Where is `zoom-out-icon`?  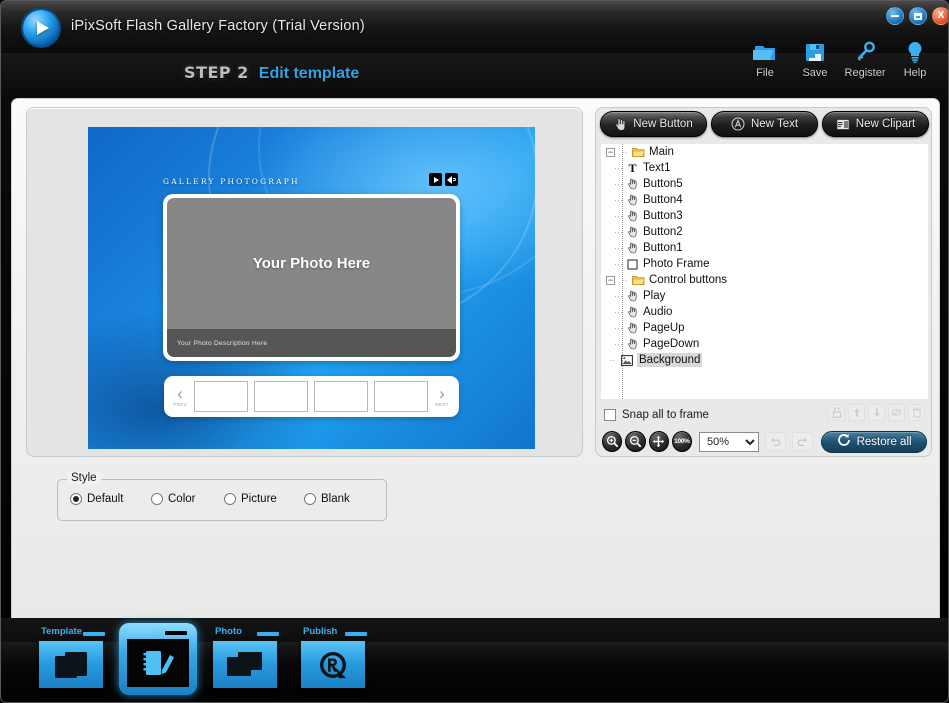 zoom-out-icon is located at coordinates (635, 441).